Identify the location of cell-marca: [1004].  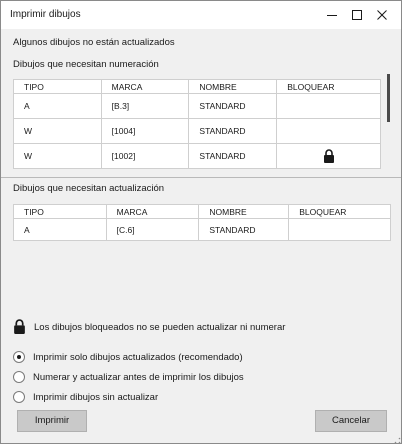
(145, 131).